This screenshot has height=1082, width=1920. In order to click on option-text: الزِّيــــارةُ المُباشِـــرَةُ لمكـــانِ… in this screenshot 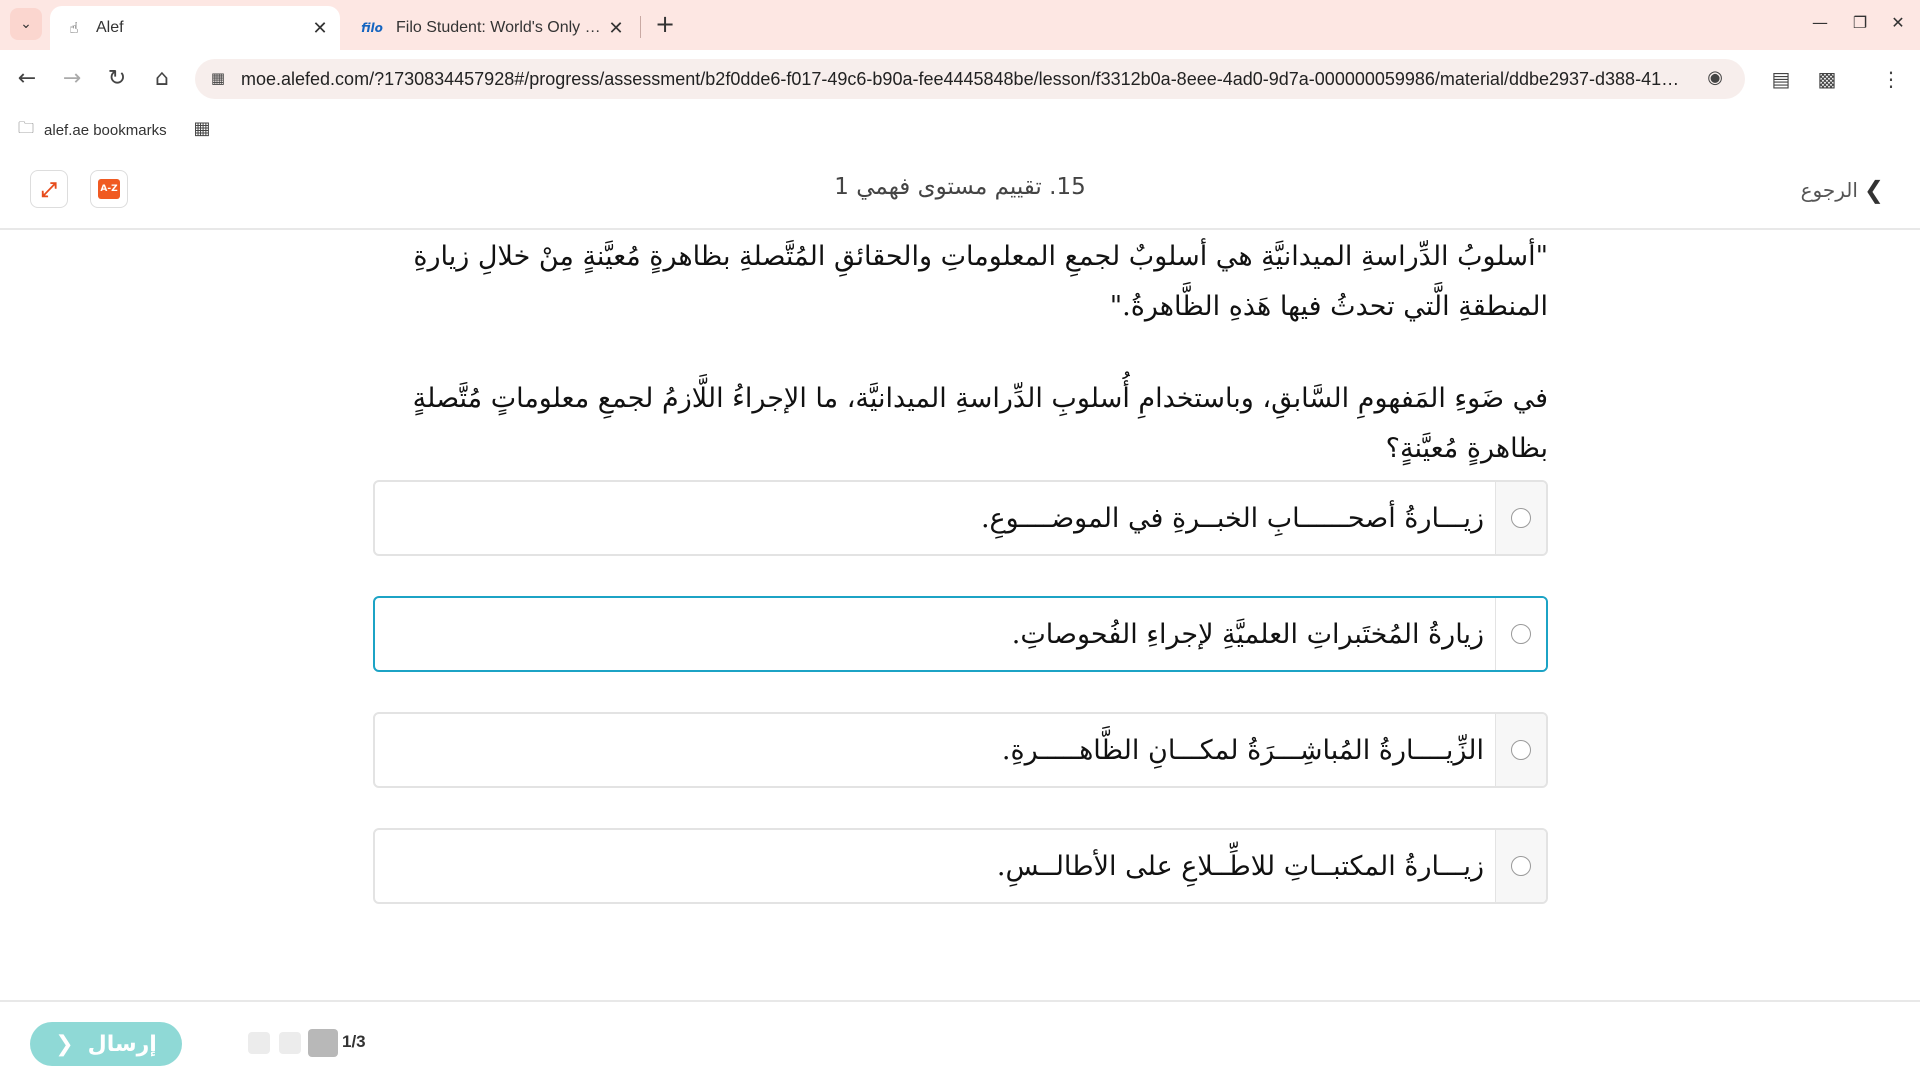, I will do `click(1242, 750)`.